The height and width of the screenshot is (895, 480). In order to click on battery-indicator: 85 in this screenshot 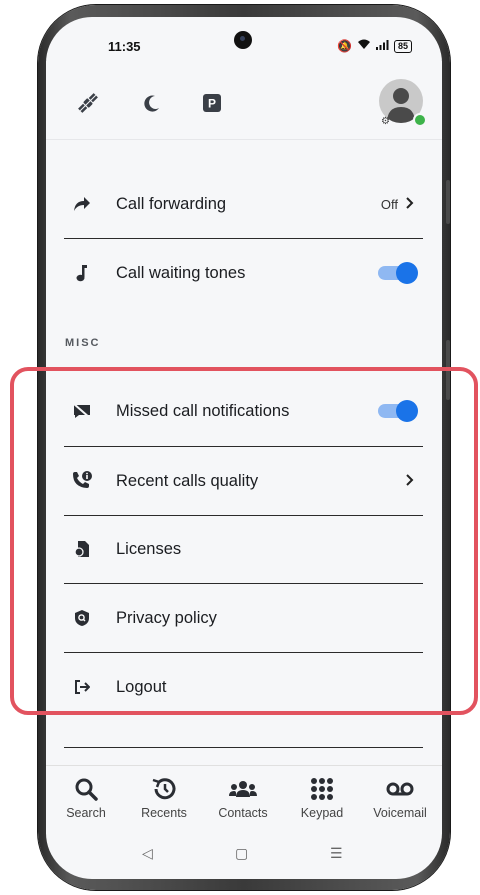, I will do `click(402, 46)`.